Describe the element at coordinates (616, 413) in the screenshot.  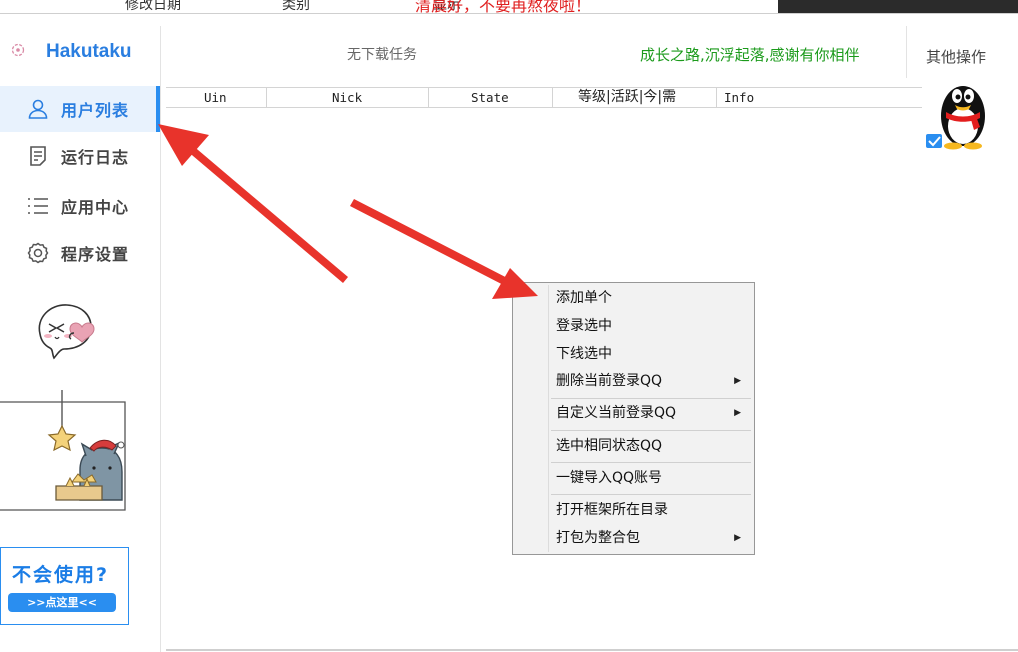
I see `menu-item-label: 自定义当前登录QQ` at that location.